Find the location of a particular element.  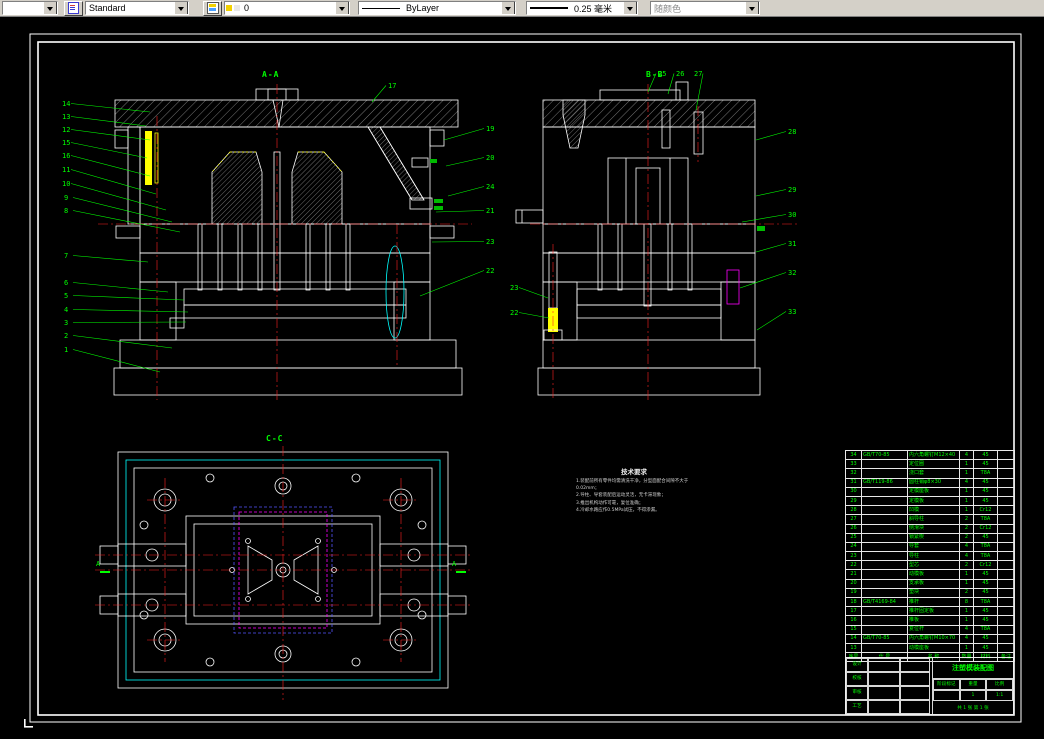

style-combo-value: Standard is located at coordinates (107, 8).